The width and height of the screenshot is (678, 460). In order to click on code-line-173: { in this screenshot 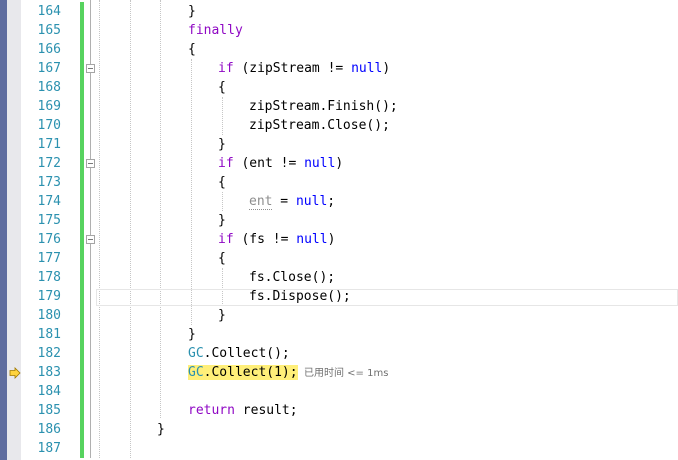, I will do `click(222, 182)`.